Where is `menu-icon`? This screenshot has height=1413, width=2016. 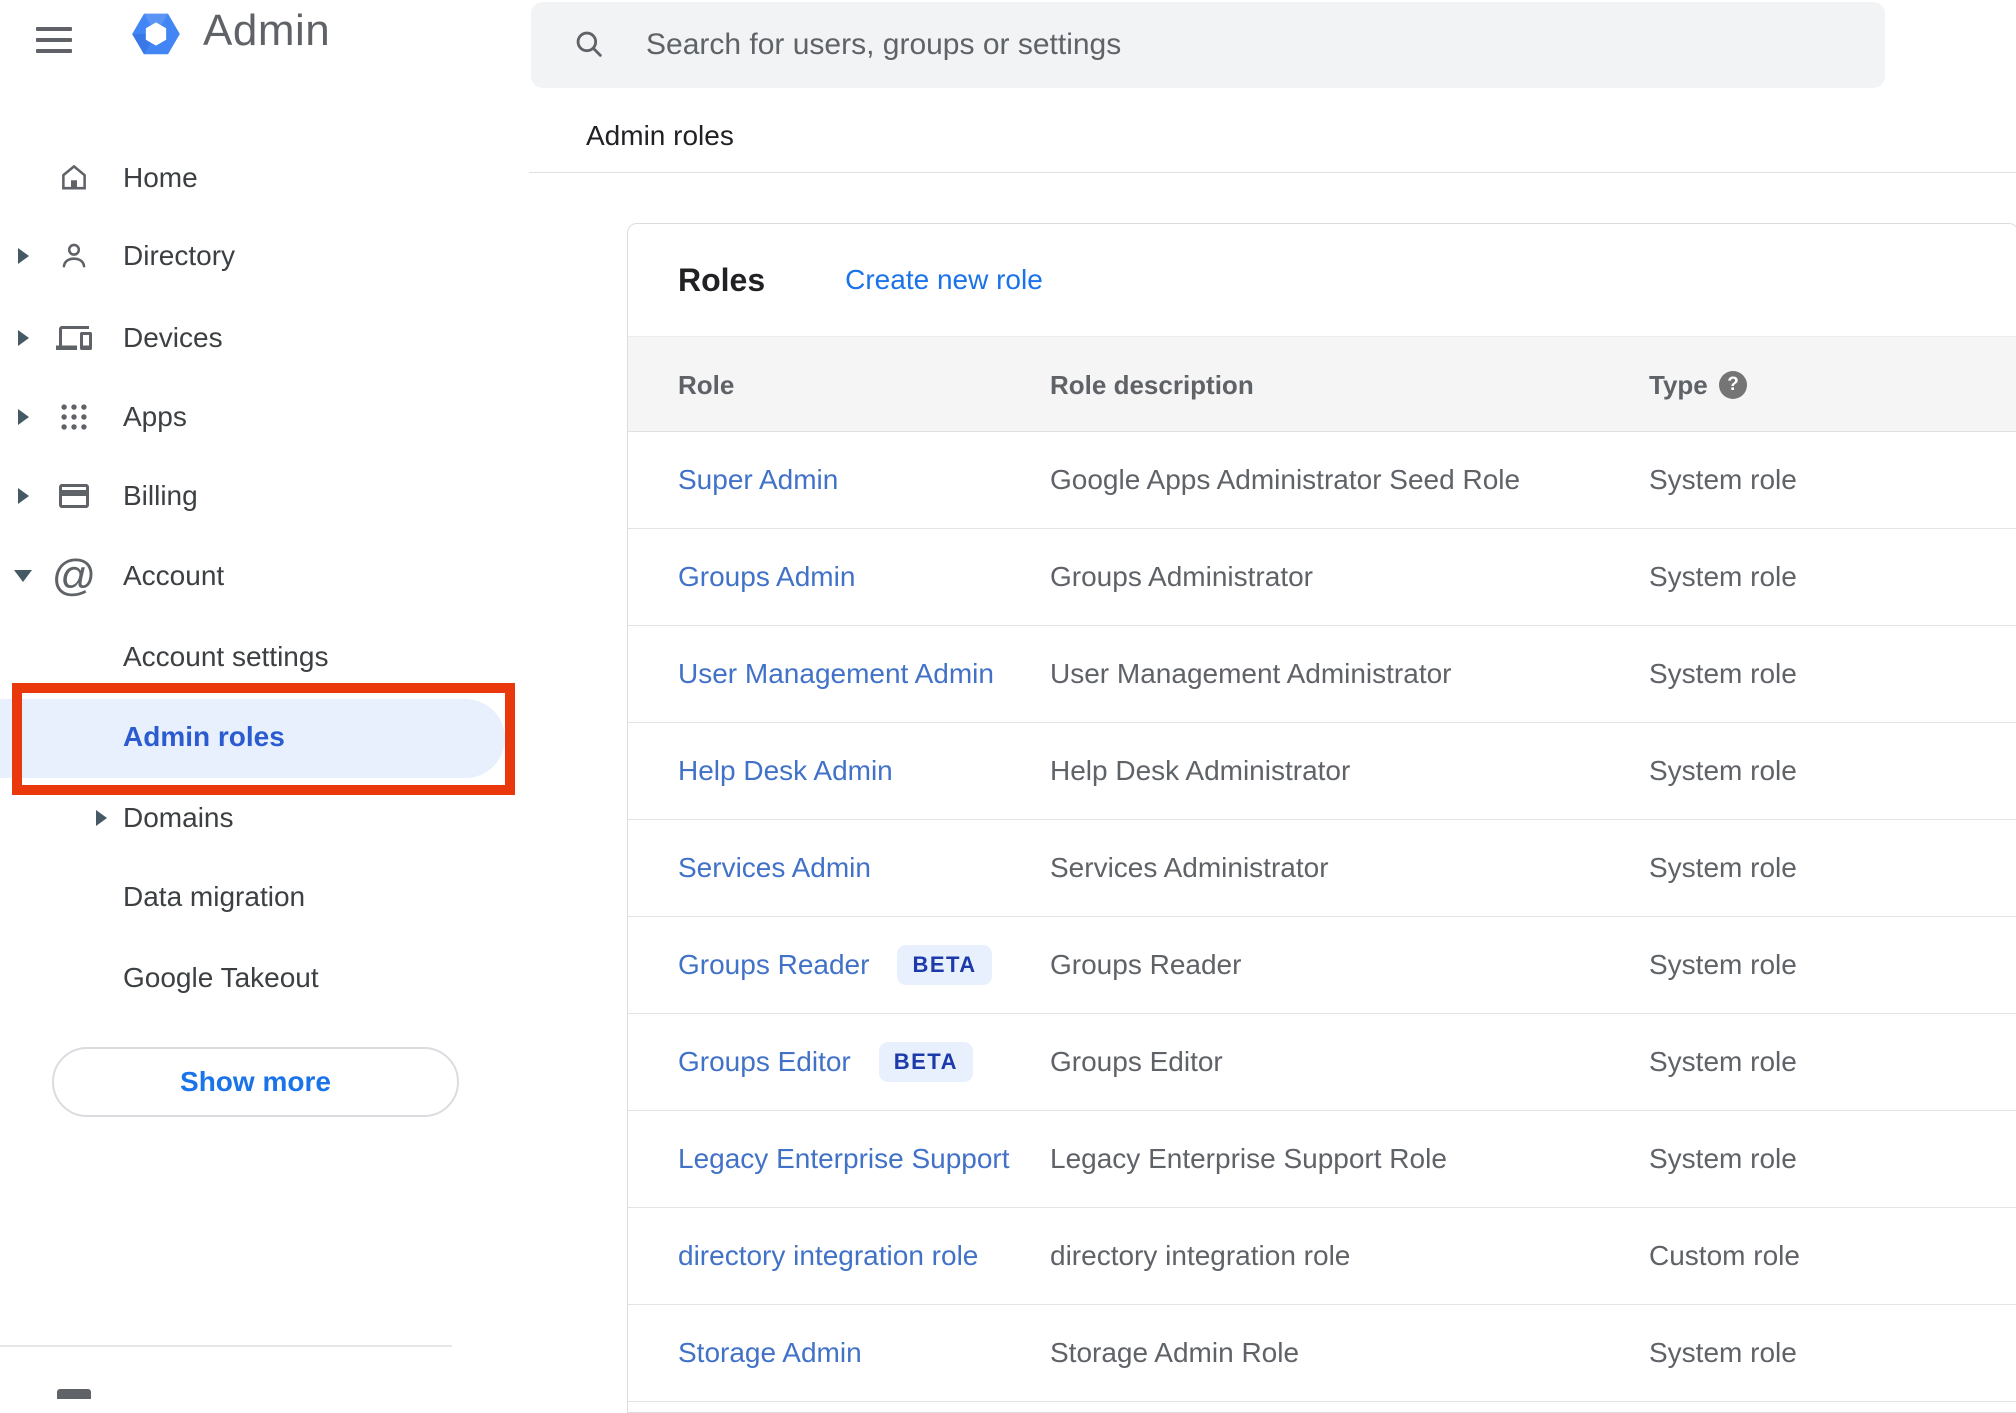
menu-icon is located at coordinates (54, 42).